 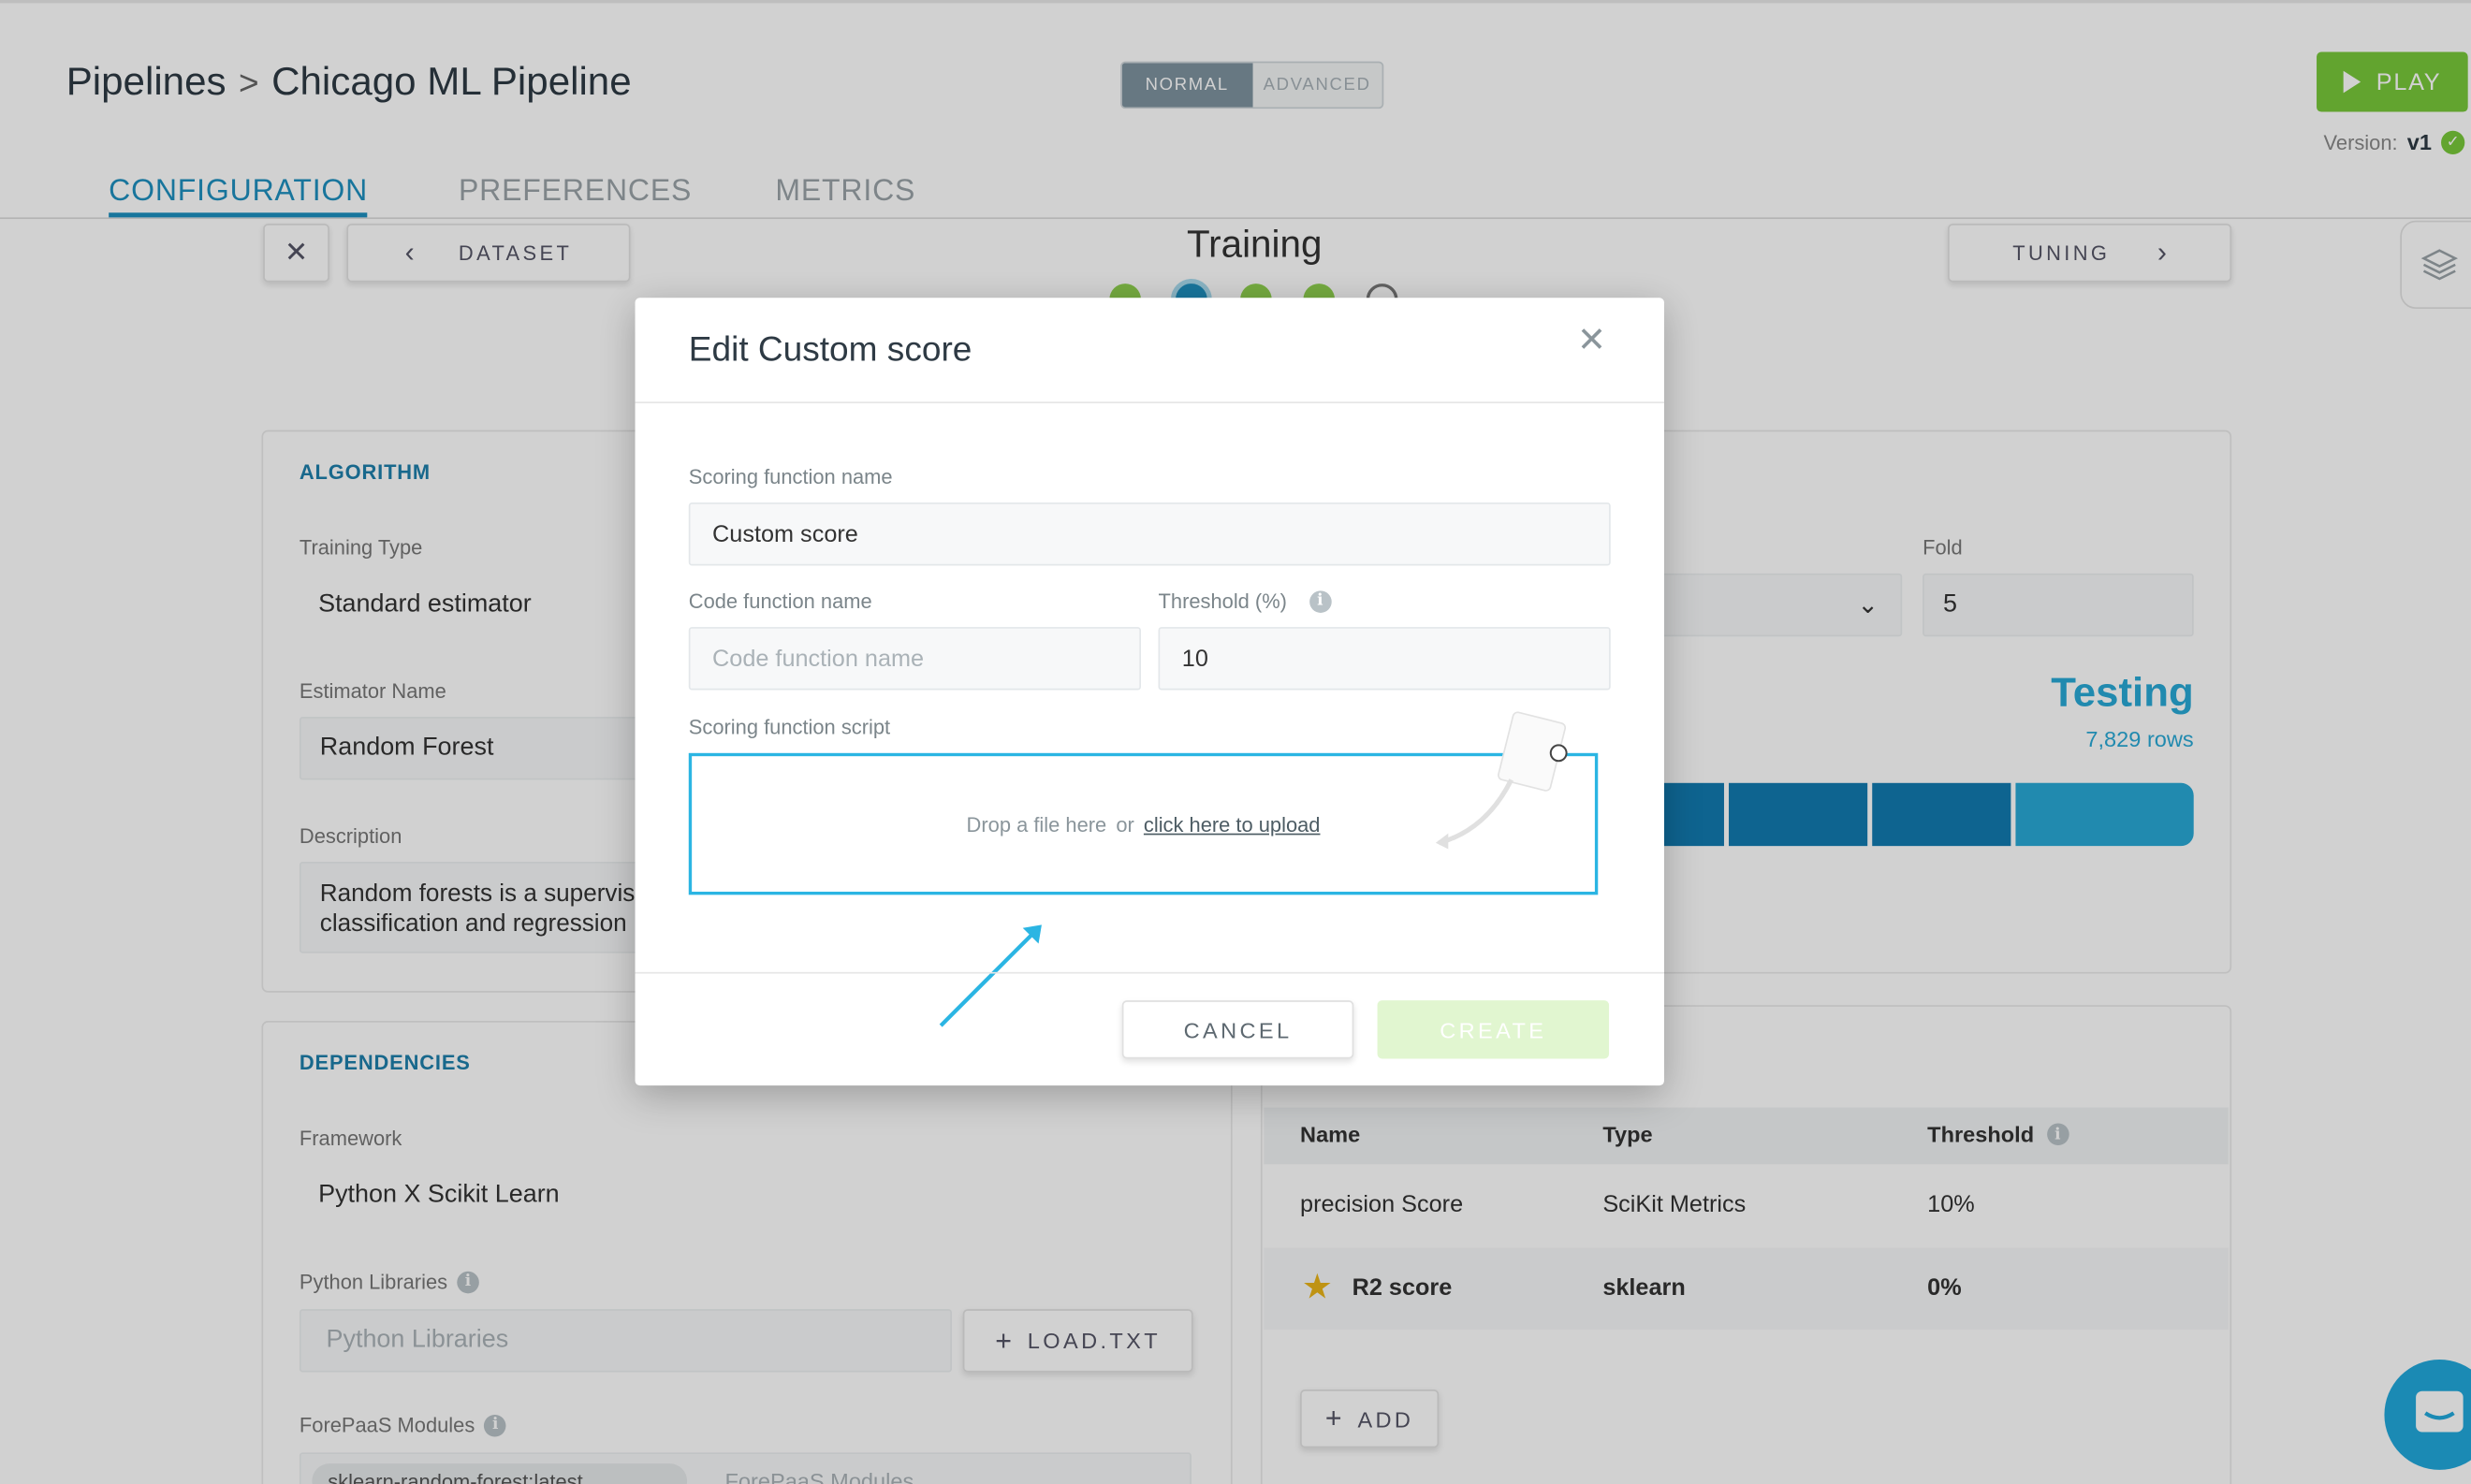 I want to click on modal-title: Edit Custom score, so click(x=830, y=348).